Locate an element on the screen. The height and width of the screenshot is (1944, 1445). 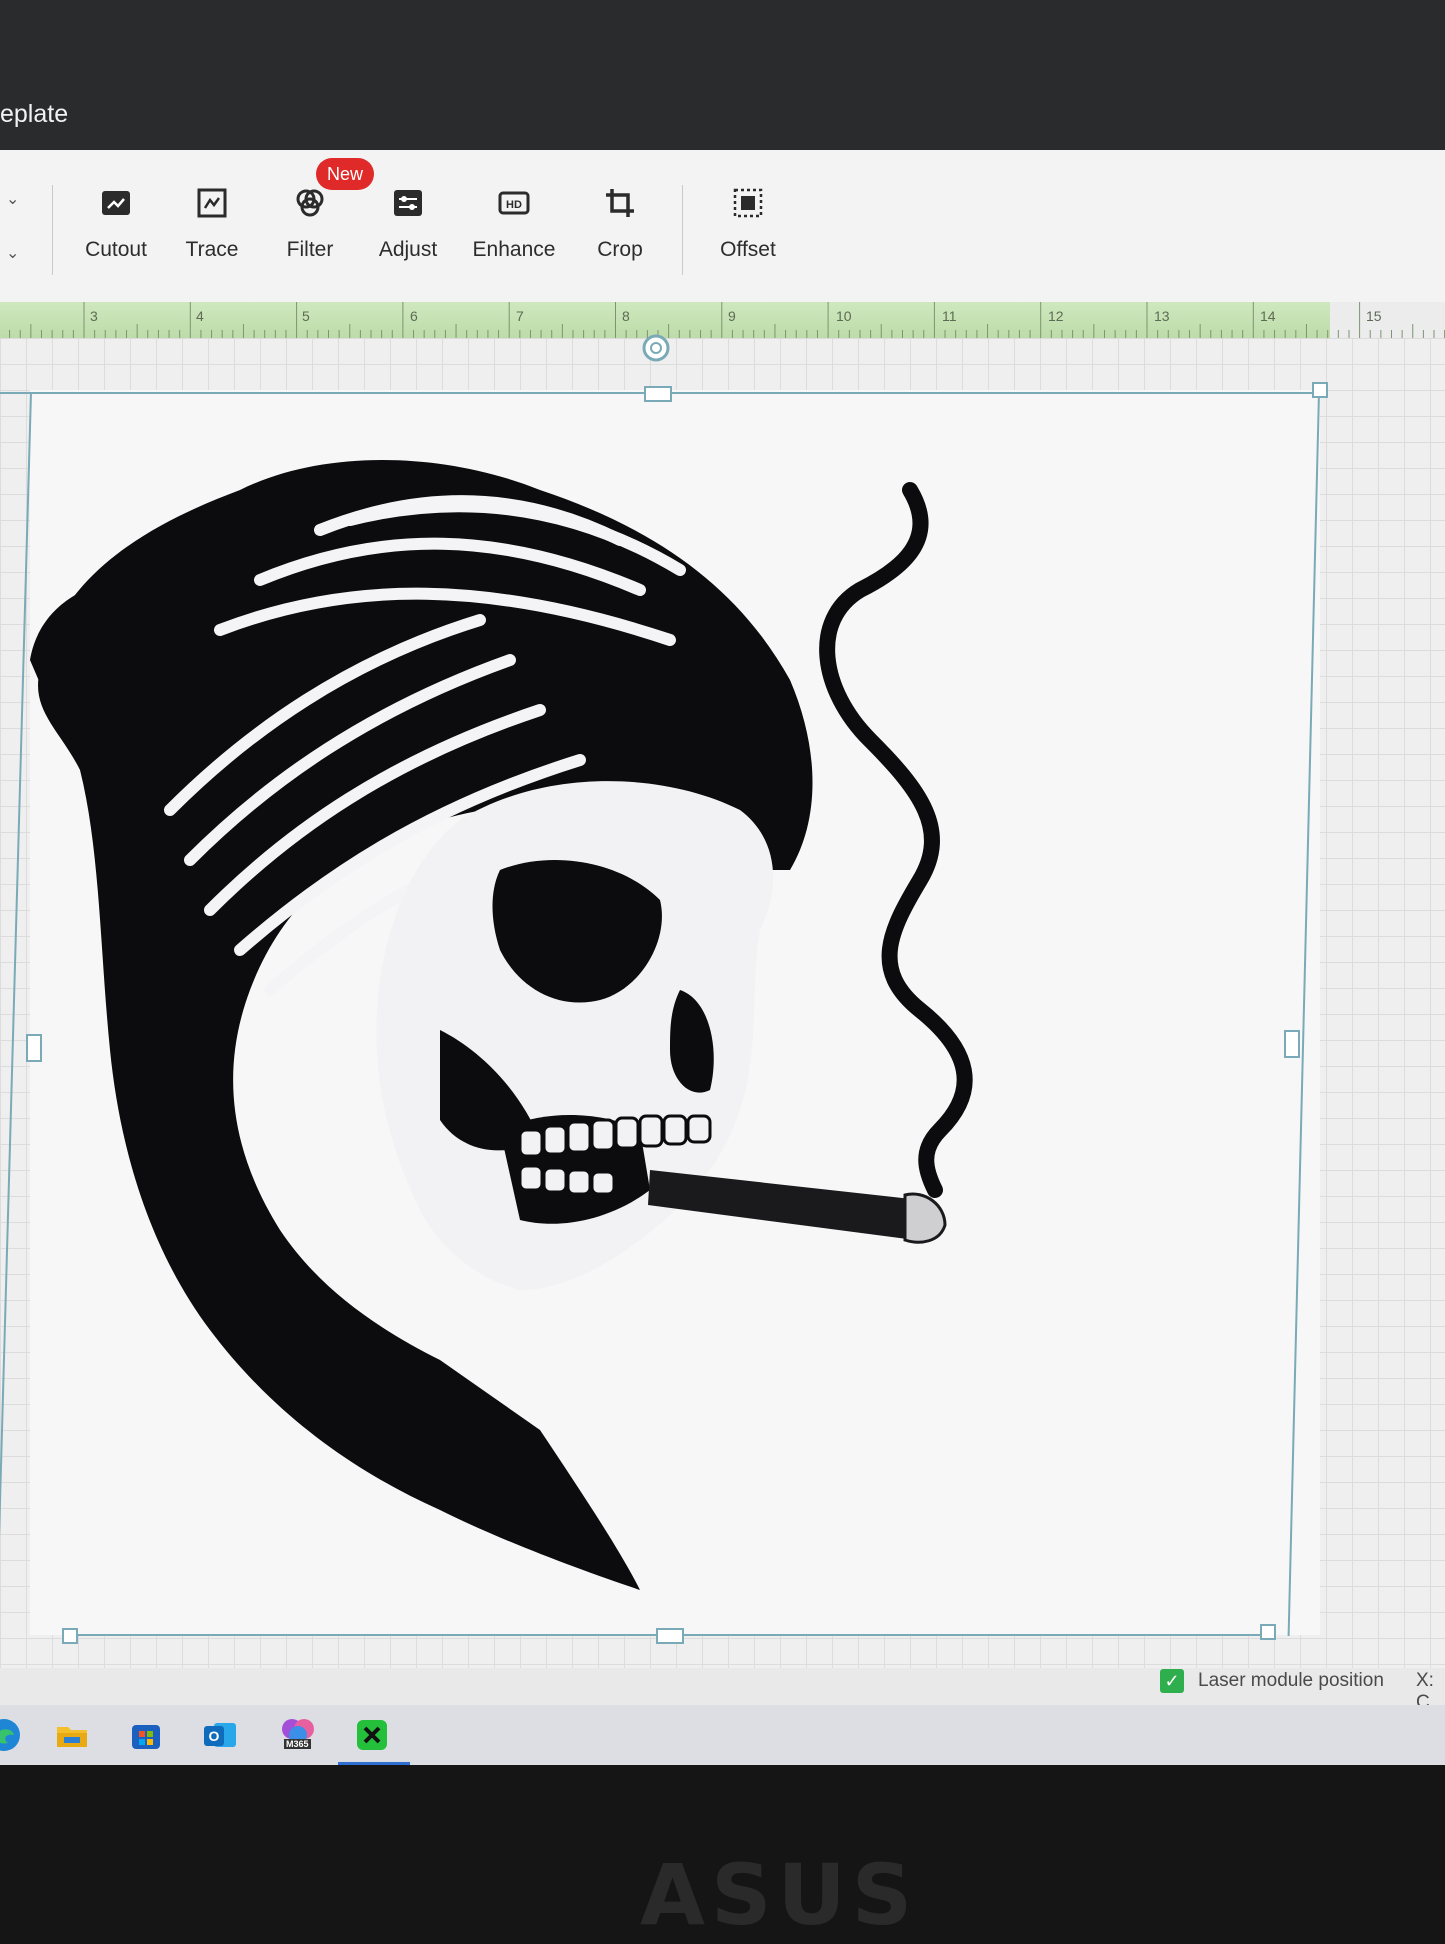
filter-button: Filter is located at coordinates (310, 231).